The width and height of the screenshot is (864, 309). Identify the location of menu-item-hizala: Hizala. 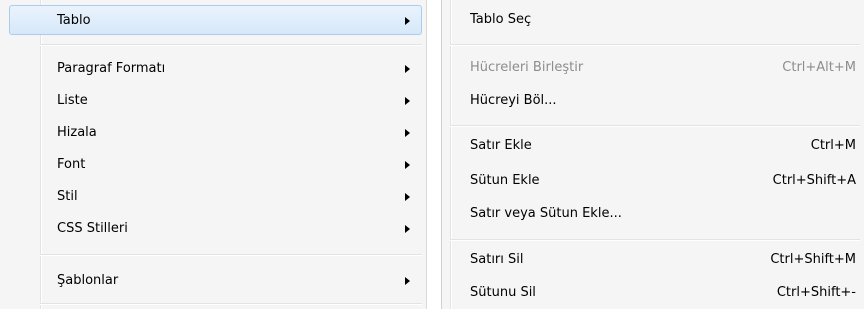
(213, 133).